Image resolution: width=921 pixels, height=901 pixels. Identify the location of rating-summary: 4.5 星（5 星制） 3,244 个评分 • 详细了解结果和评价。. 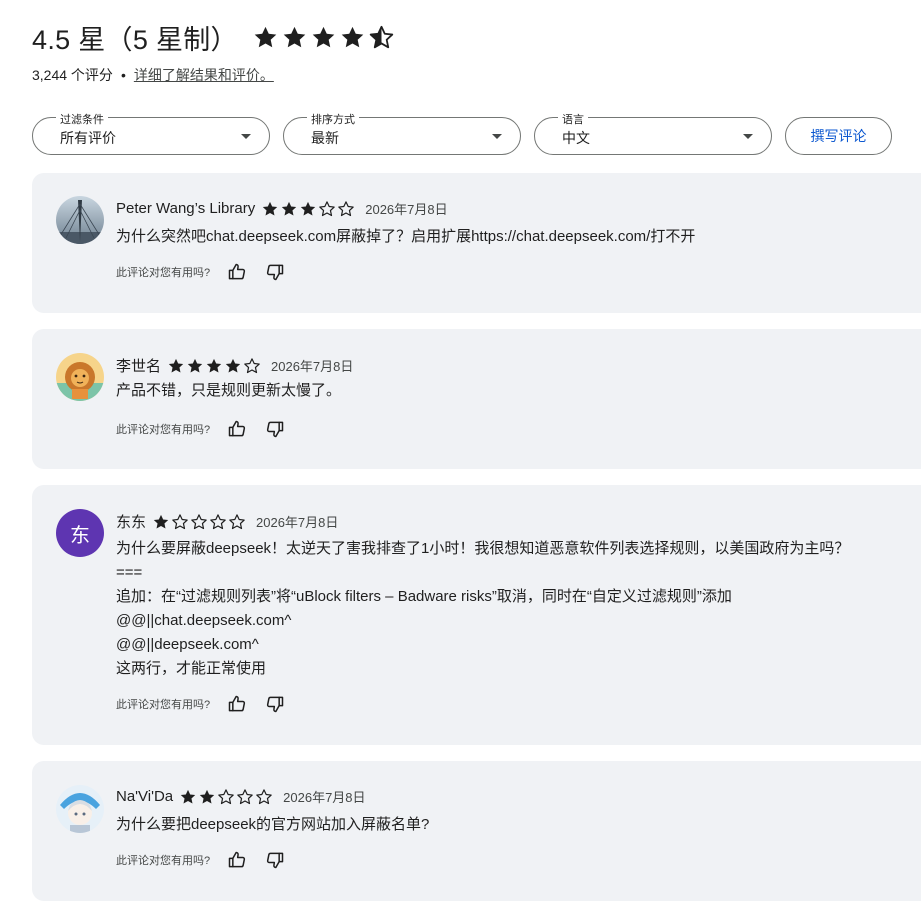
(213, 51).